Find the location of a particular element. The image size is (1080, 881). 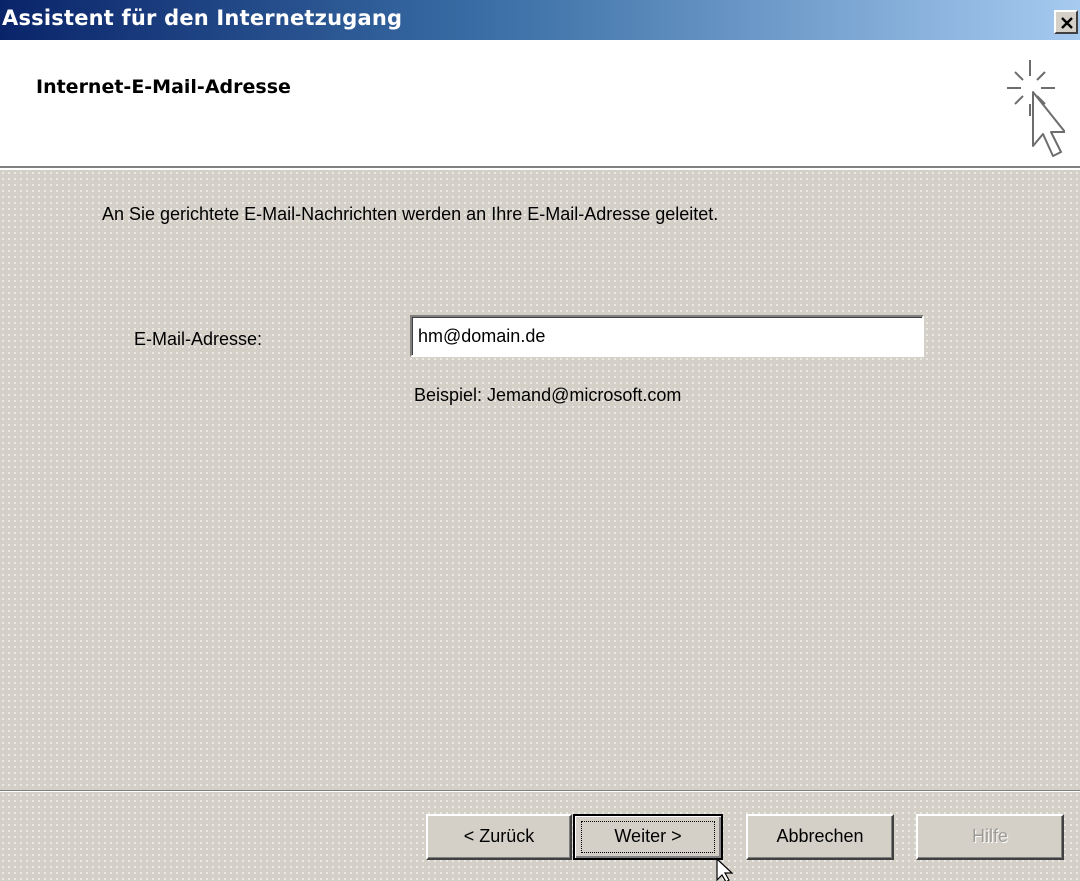

next-button: Weiter > is located at coordinates (648, 837).